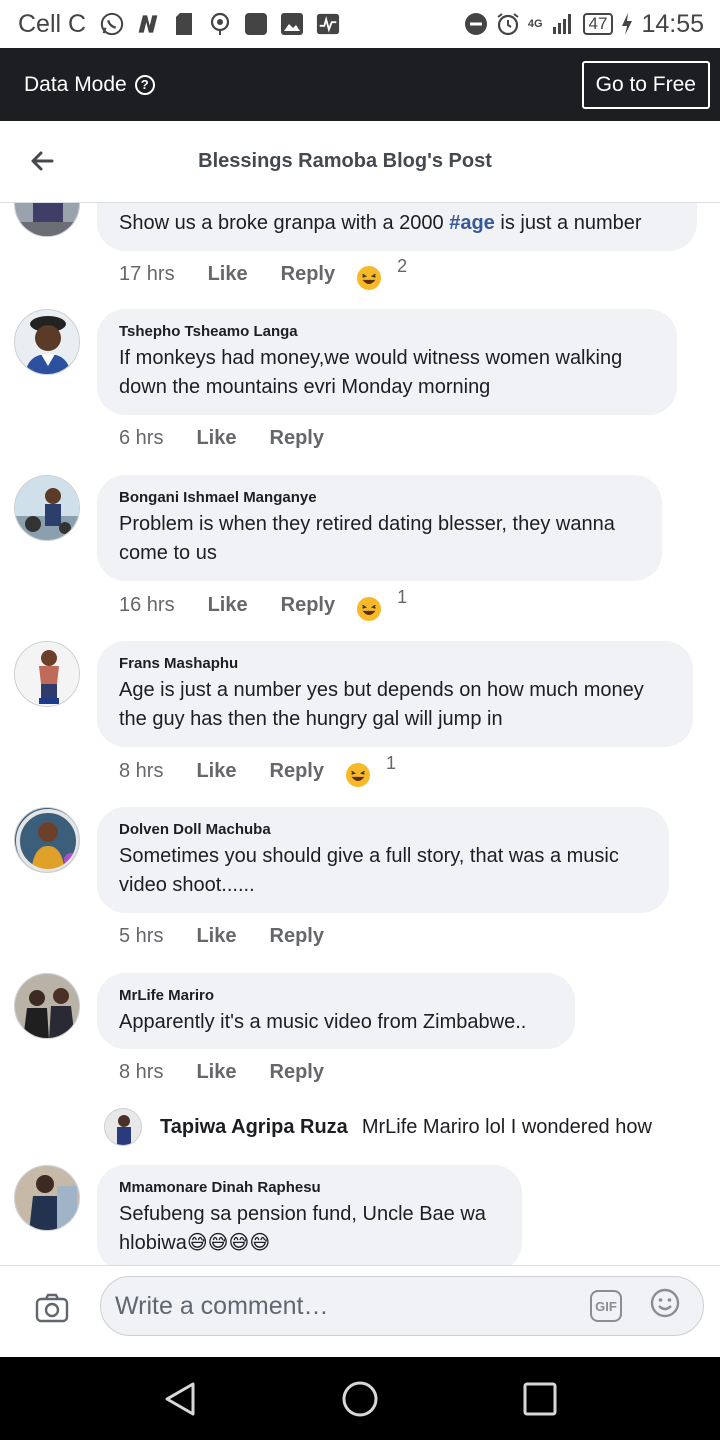 The image size is (720, 1440). What do you see at coordinates (563, 24) in the screenshot?
I see `signal-icon` at bounding box center [563, 24].